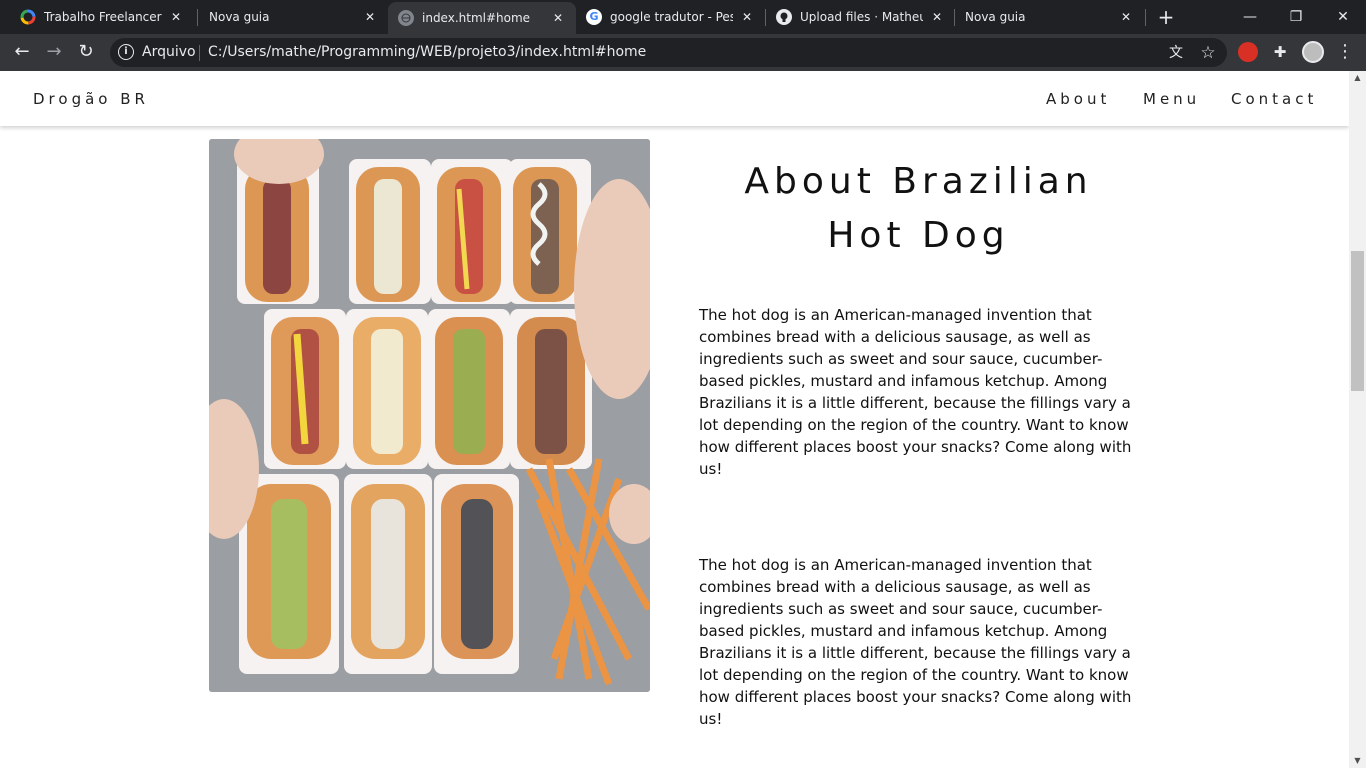 Image resolution: width=1366 pixels, height=768 pixels. I want to click on heading-line-2: Hot Dog, so click(918, 235).